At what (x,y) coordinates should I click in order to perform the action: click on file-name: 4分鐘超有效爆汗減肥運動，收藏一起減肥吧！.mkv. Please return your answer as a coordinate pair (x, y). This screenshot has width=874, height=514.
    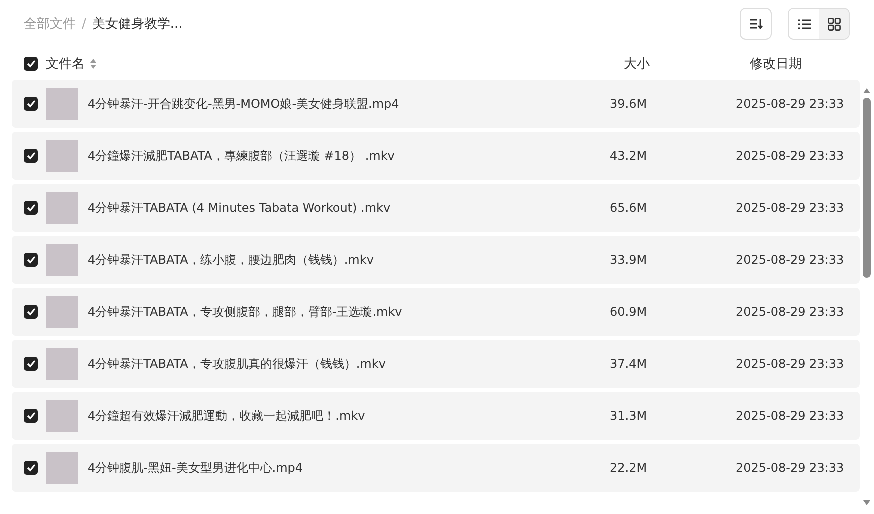
    Looking at the image, I should click on (227, 416).